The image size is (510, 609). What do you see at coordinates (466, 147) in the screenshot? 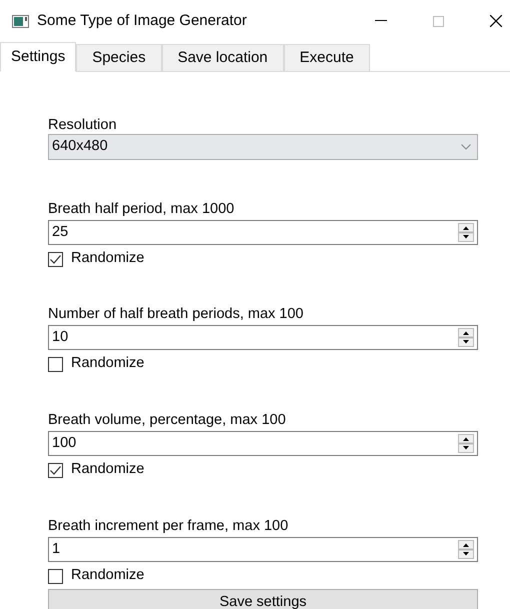
I see `chevron-down-icon` at bounding box center [466, 147].